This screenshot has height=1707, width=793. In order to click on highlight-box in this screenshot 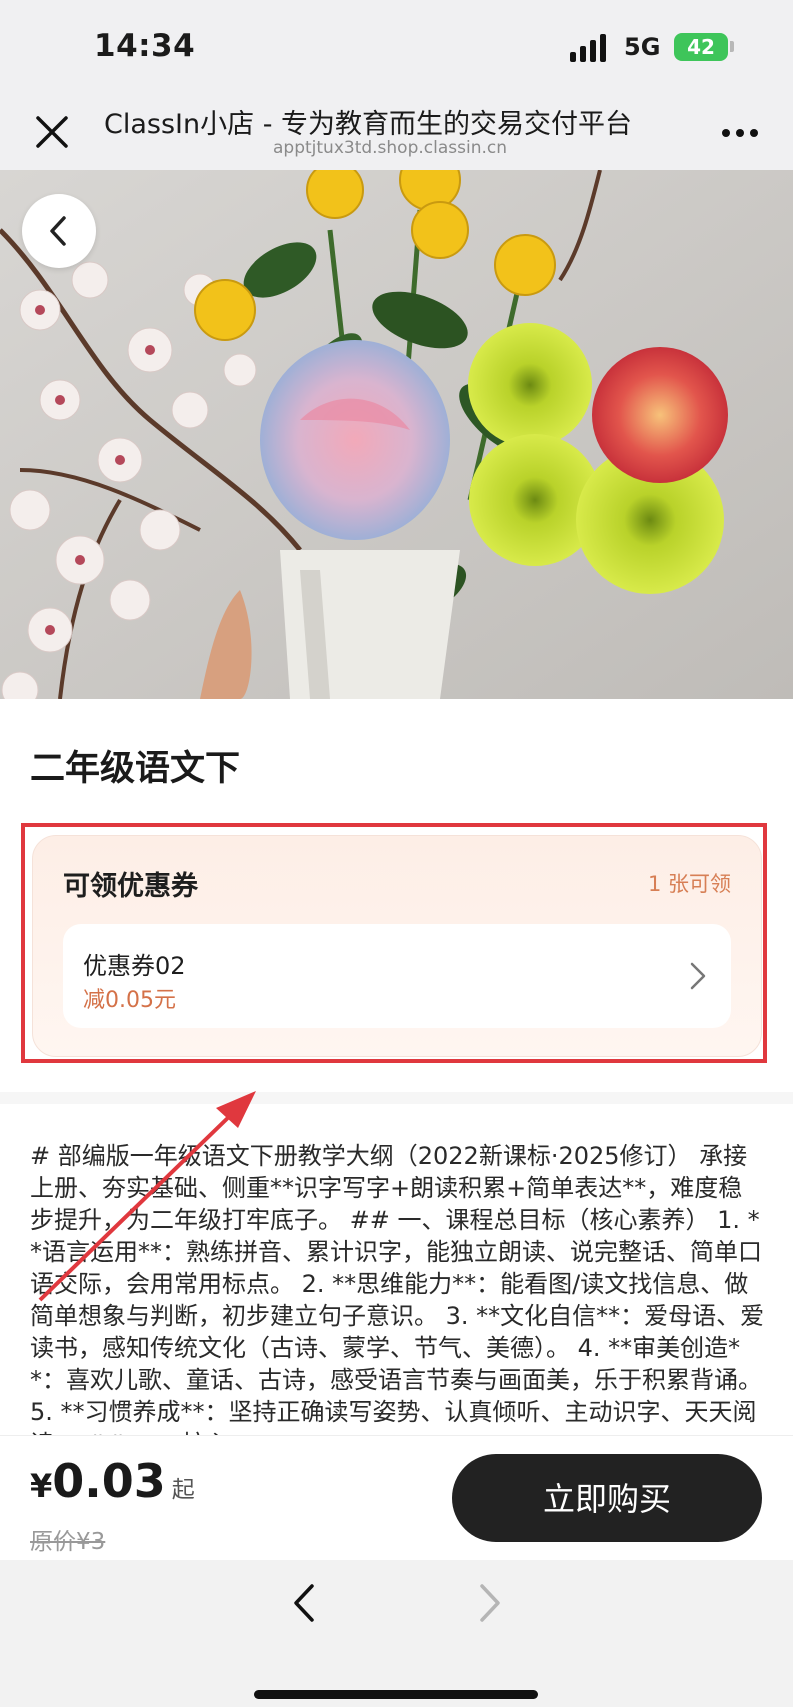, I will do `click(394, 943)`.